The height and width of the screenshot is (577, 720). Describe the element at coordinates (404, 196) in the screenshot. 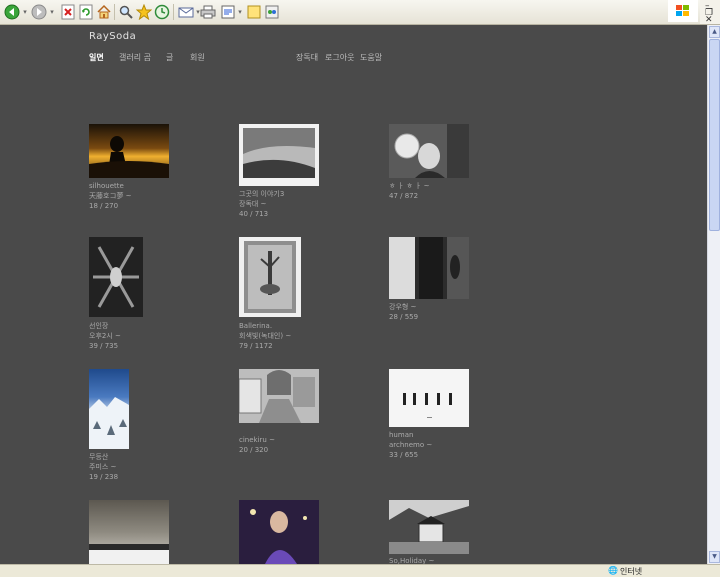

I see `photo-stats: 47 / 872` at that location.